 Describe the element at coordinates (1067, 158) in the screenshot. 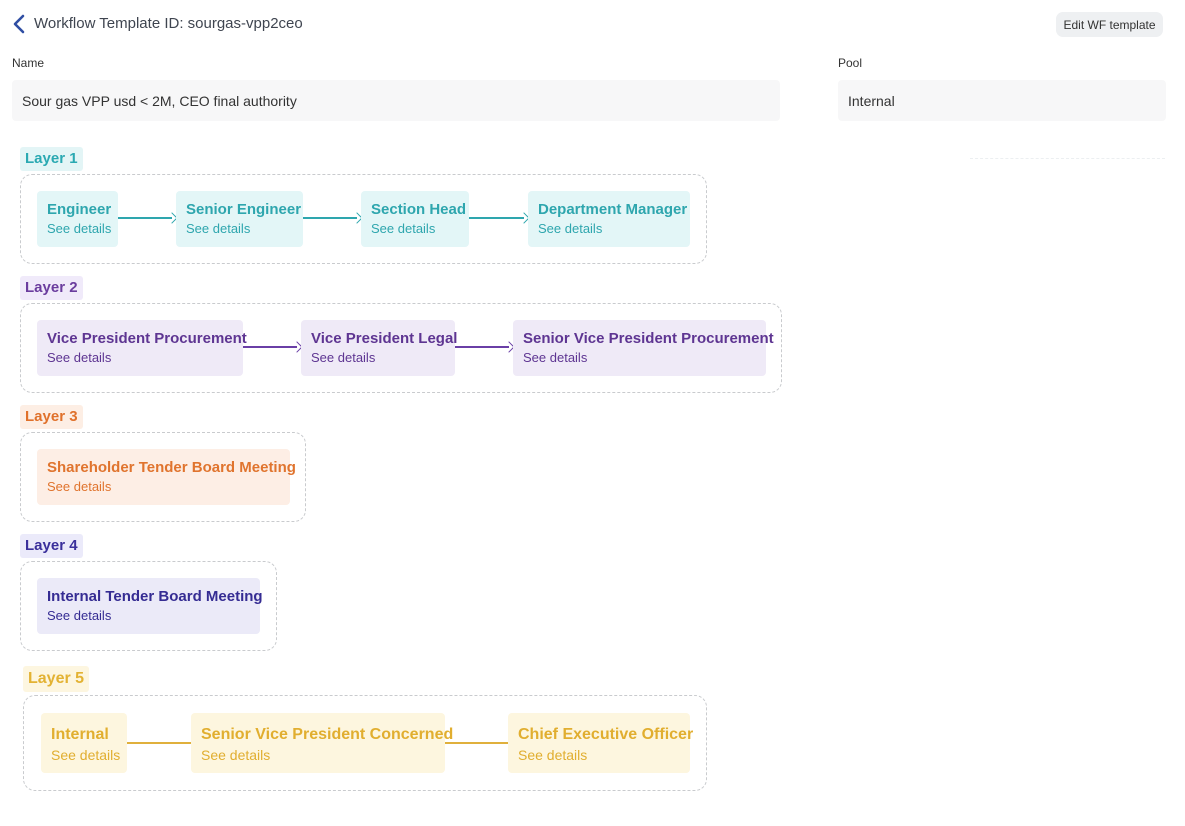

I see `divider` at that location.